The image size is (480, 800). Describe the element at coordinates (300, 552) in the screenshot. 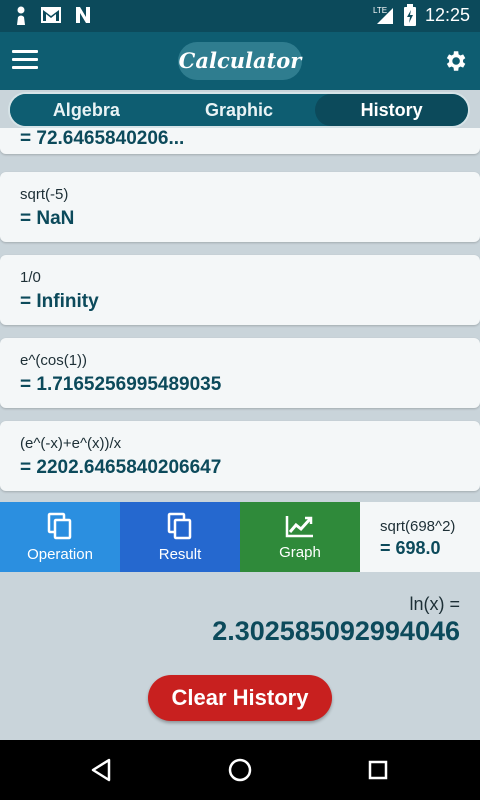

I see `graph-label: Graph` at that location.